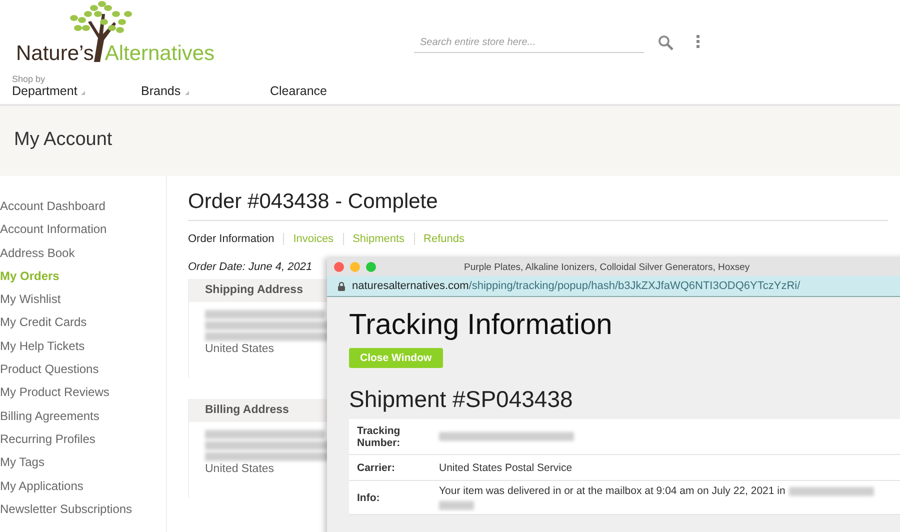  Describe the element at coordinates (612, 491) in the screenshot. I see `table-cell: Your item was delivered in or at the mailbox at 9:04 am on July 22, 2021 in` at that location.